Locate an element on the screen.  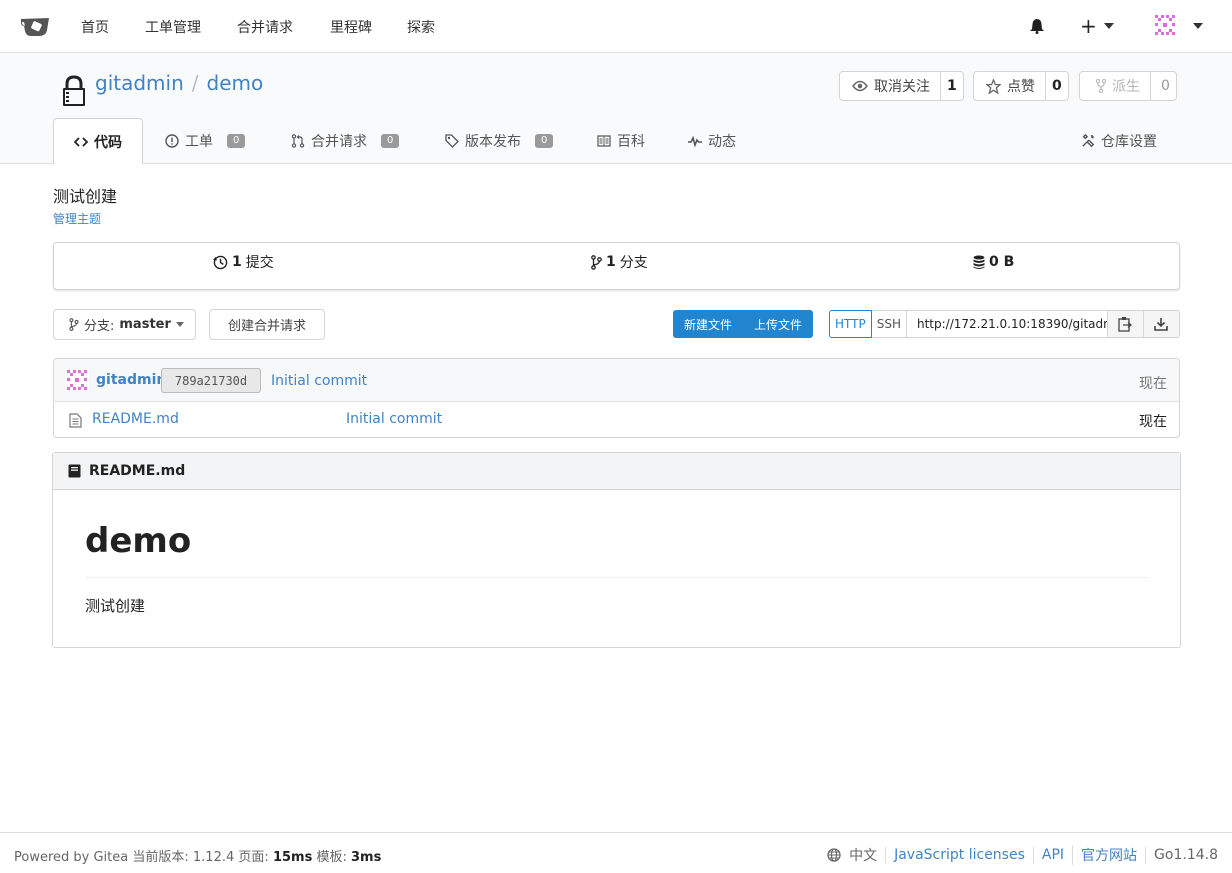
watch-label: 取消关注 is located at coordinates (902, 87).